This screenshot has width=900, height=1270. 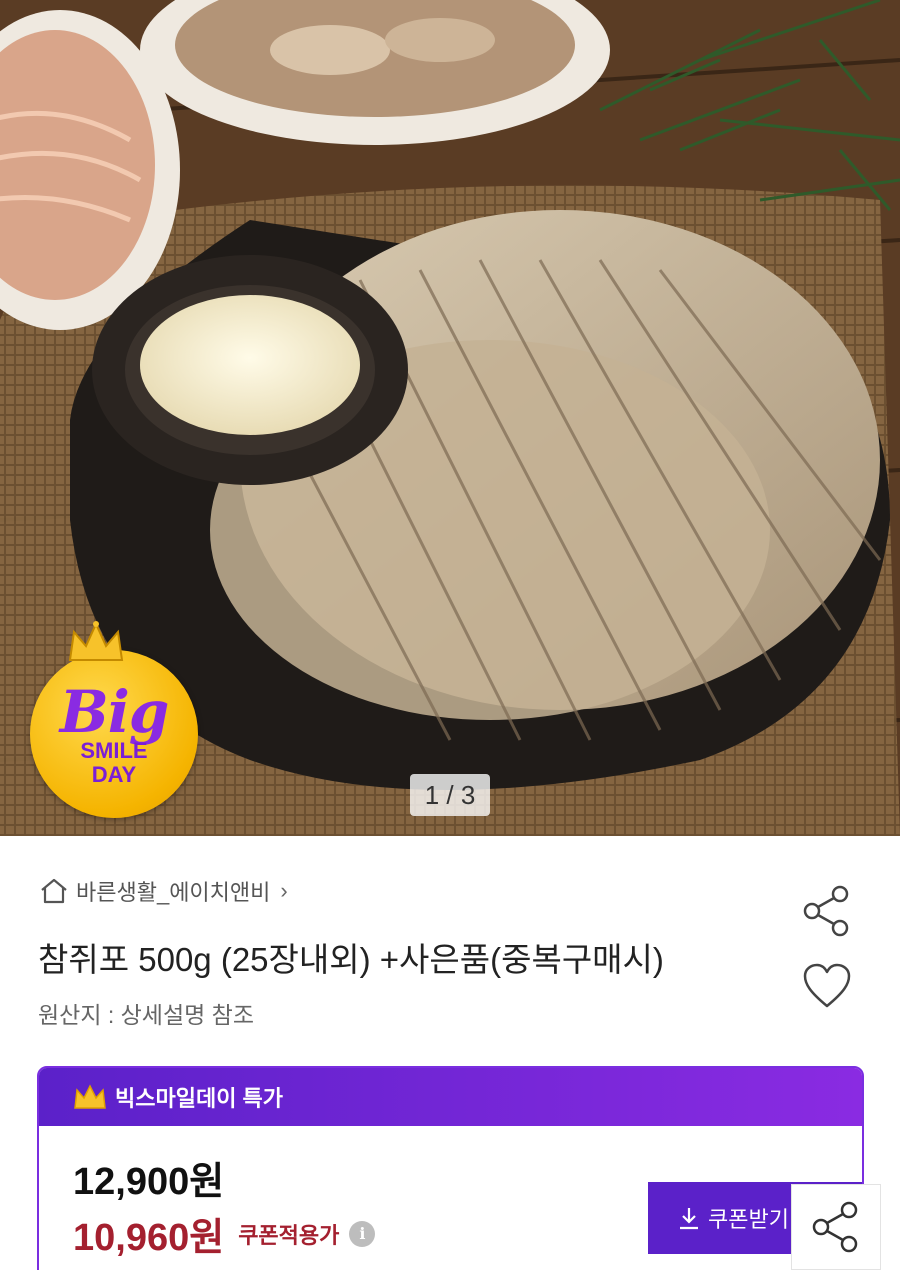 What do you see at coordinates (173, 892) in the screenshot?
I see `store-name: 바른생활_에이치앤비` at bounding box center [173, 892].